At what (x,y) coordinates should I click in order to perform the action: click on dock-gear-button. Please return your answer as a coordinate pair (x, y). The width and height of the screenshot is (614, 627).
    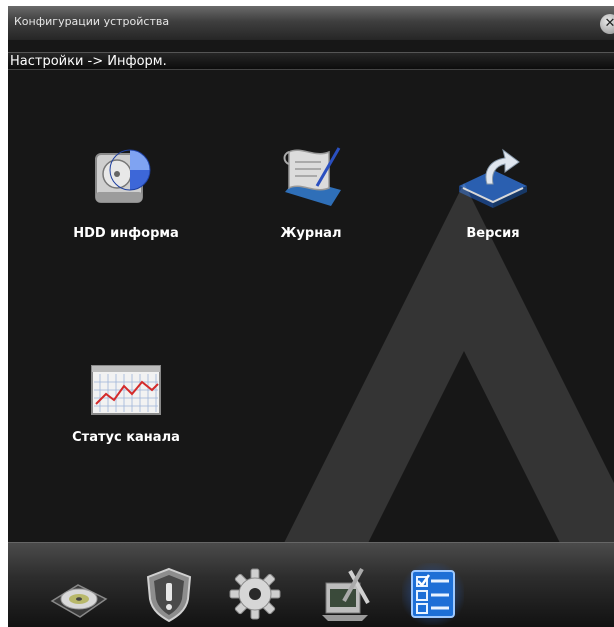
    Looking at the image, I should click on (255, 594).